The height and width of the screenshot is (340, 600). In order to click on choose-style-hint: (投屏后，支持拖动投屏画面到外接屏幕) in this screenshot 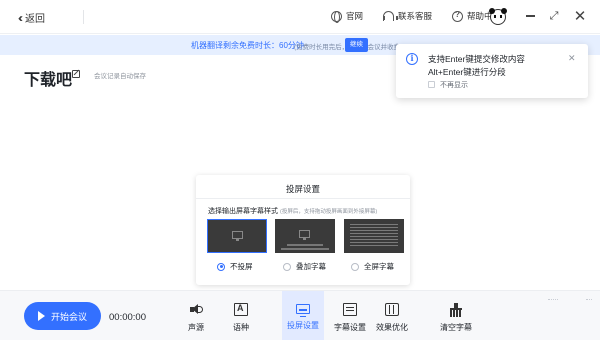, I will do `click(329, 212)`.